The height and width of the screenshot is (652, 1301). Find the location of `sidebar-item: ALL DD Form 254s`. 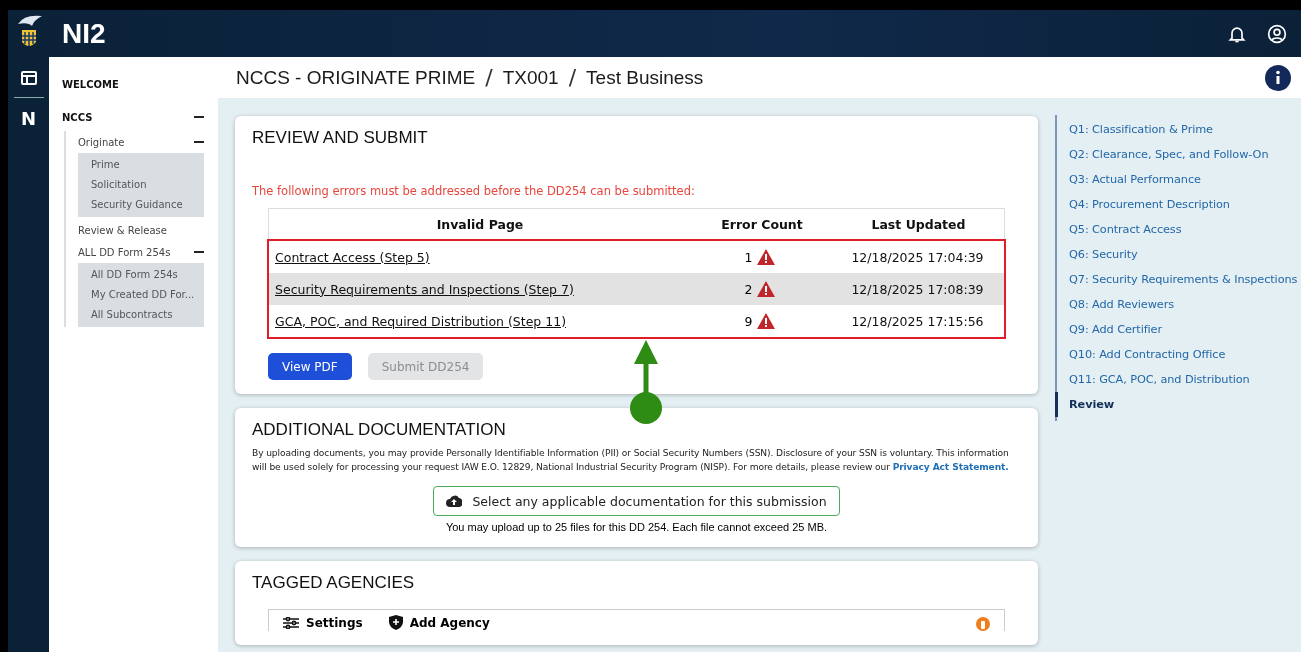

sidebar-item: ALL DD Form 254s is located at coordinates (124, 252).